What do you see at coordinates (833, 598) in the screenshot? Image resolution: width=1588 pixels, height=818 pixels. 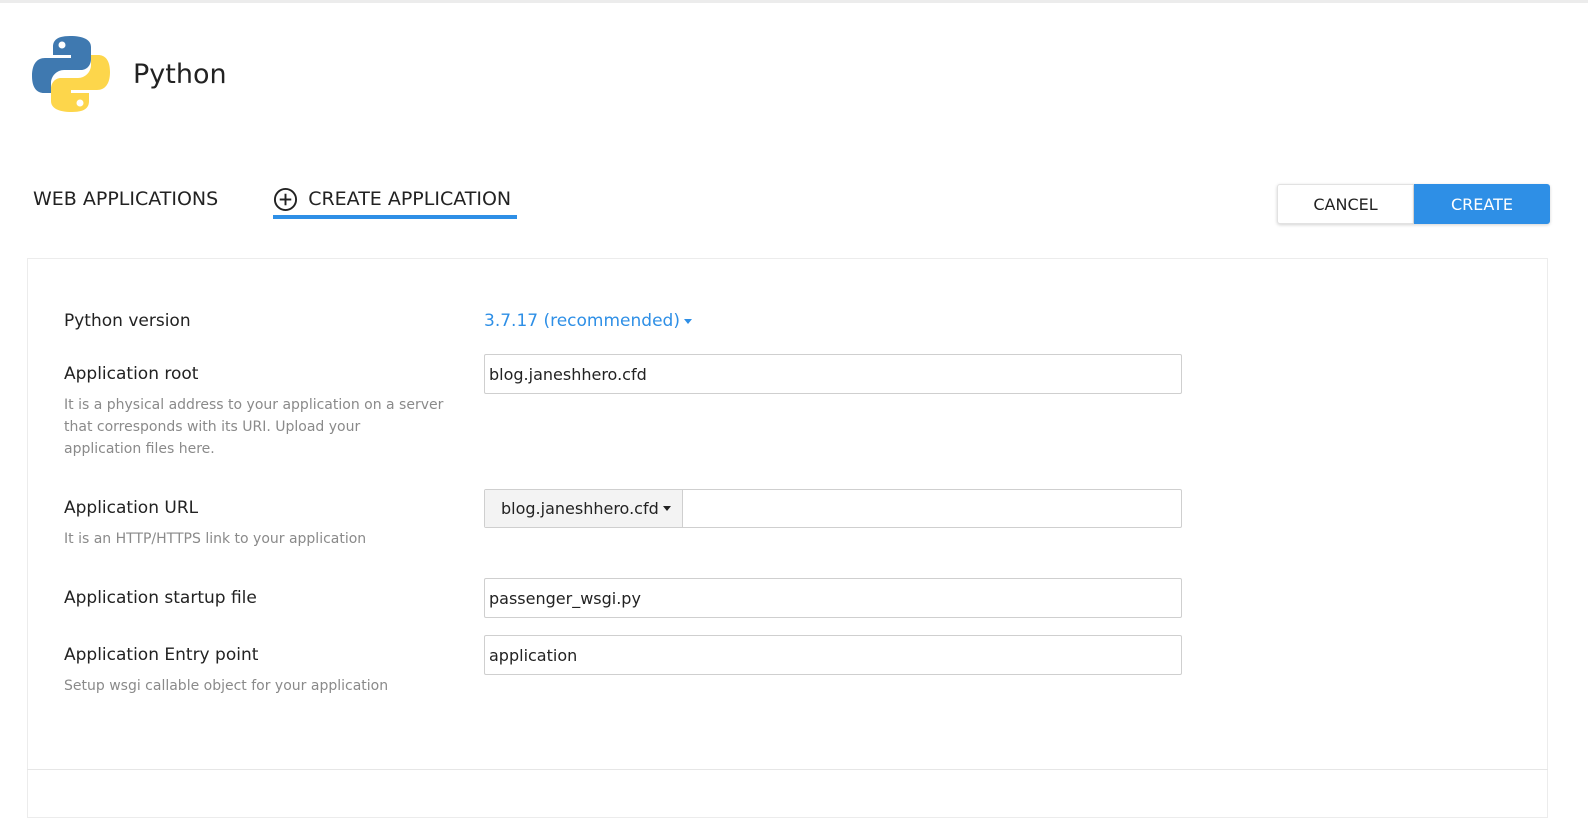 I see `startup-file-input` at bounding box center [833, 598].